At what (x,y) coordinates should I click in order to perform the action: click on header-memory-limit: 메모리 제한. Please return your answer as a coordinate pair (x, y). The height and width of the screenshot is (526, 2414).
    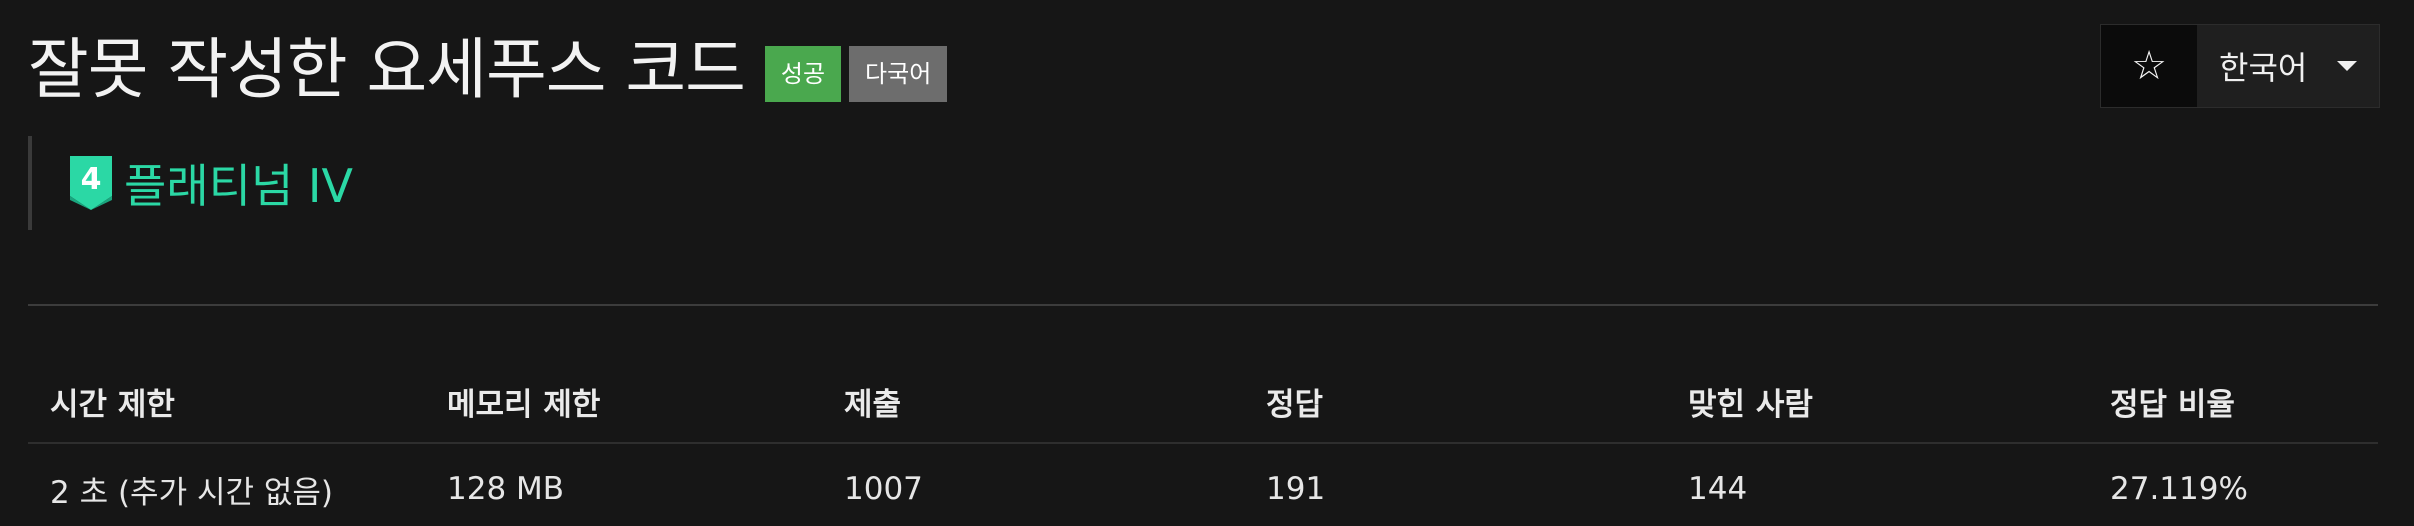
    Looking at the image, I should click on (623, 402).